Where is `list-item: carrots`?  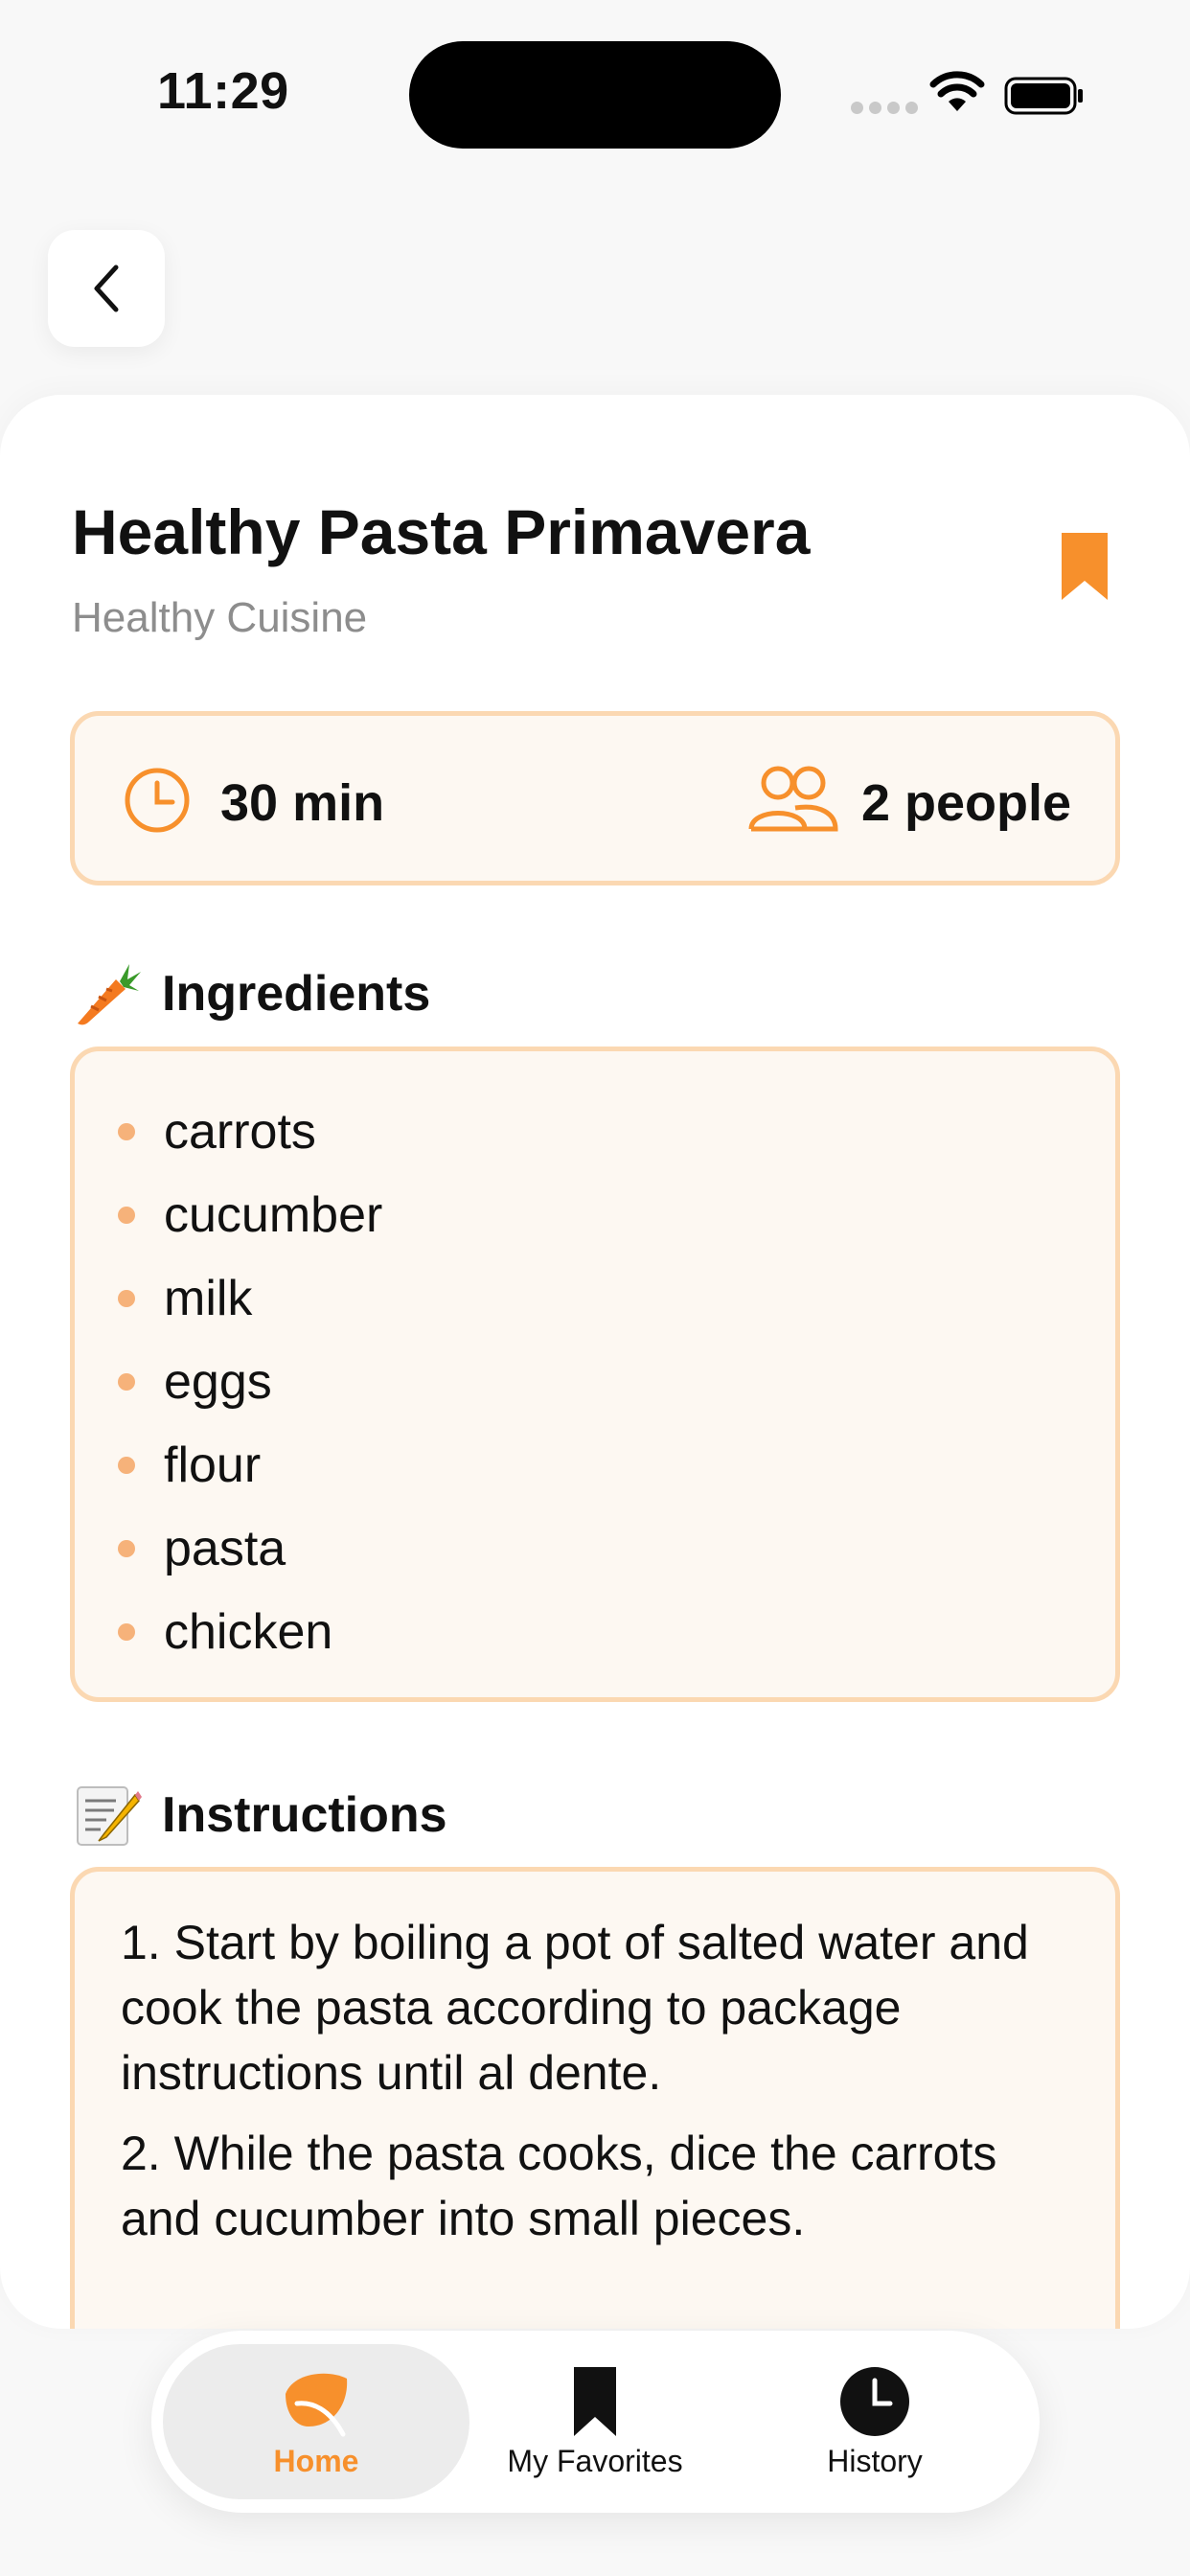
list-item: carrots is located at coordinates (250, 1131).